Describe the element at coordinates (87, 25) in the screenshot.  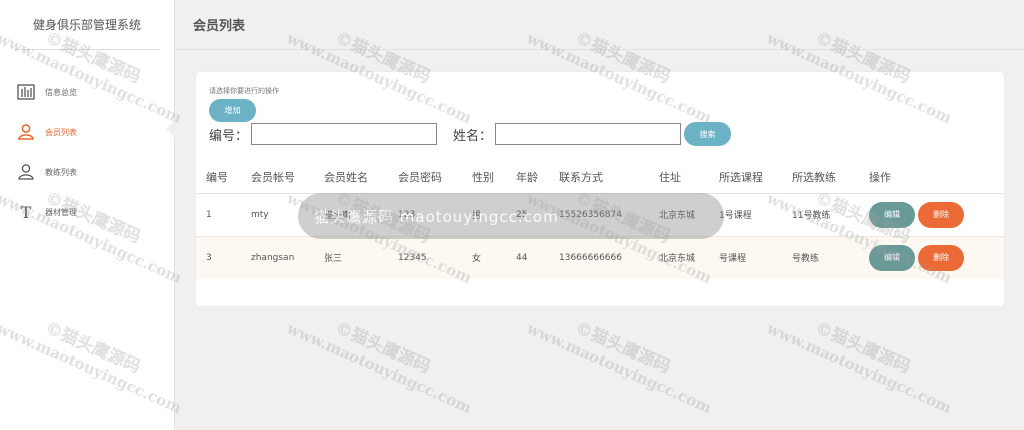
I see `app-title: 健身俱乐部管理系统` at that location.